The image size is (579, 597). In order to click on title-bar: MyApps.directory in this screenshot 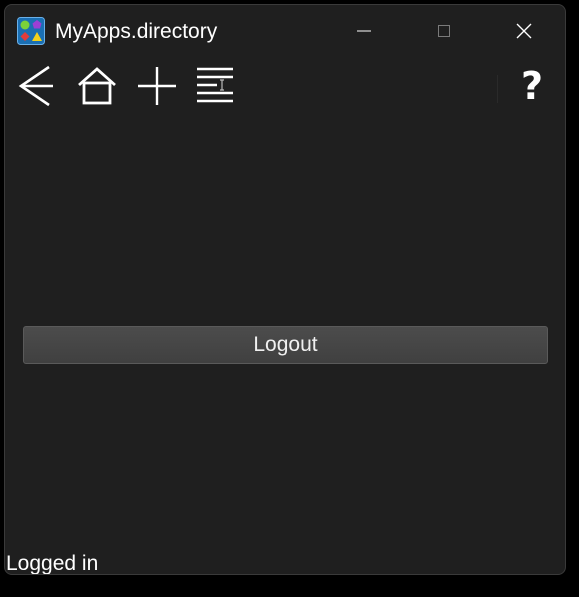, I will do `click(285, 31)`.